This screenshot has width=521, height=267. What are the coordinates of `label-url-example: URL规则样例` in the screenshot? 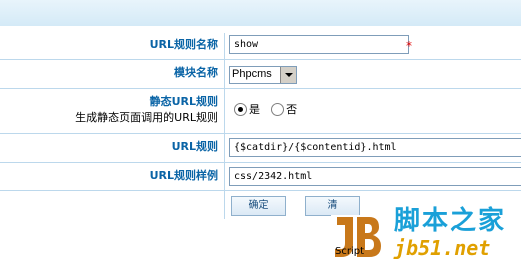 It's located at (183, 175).